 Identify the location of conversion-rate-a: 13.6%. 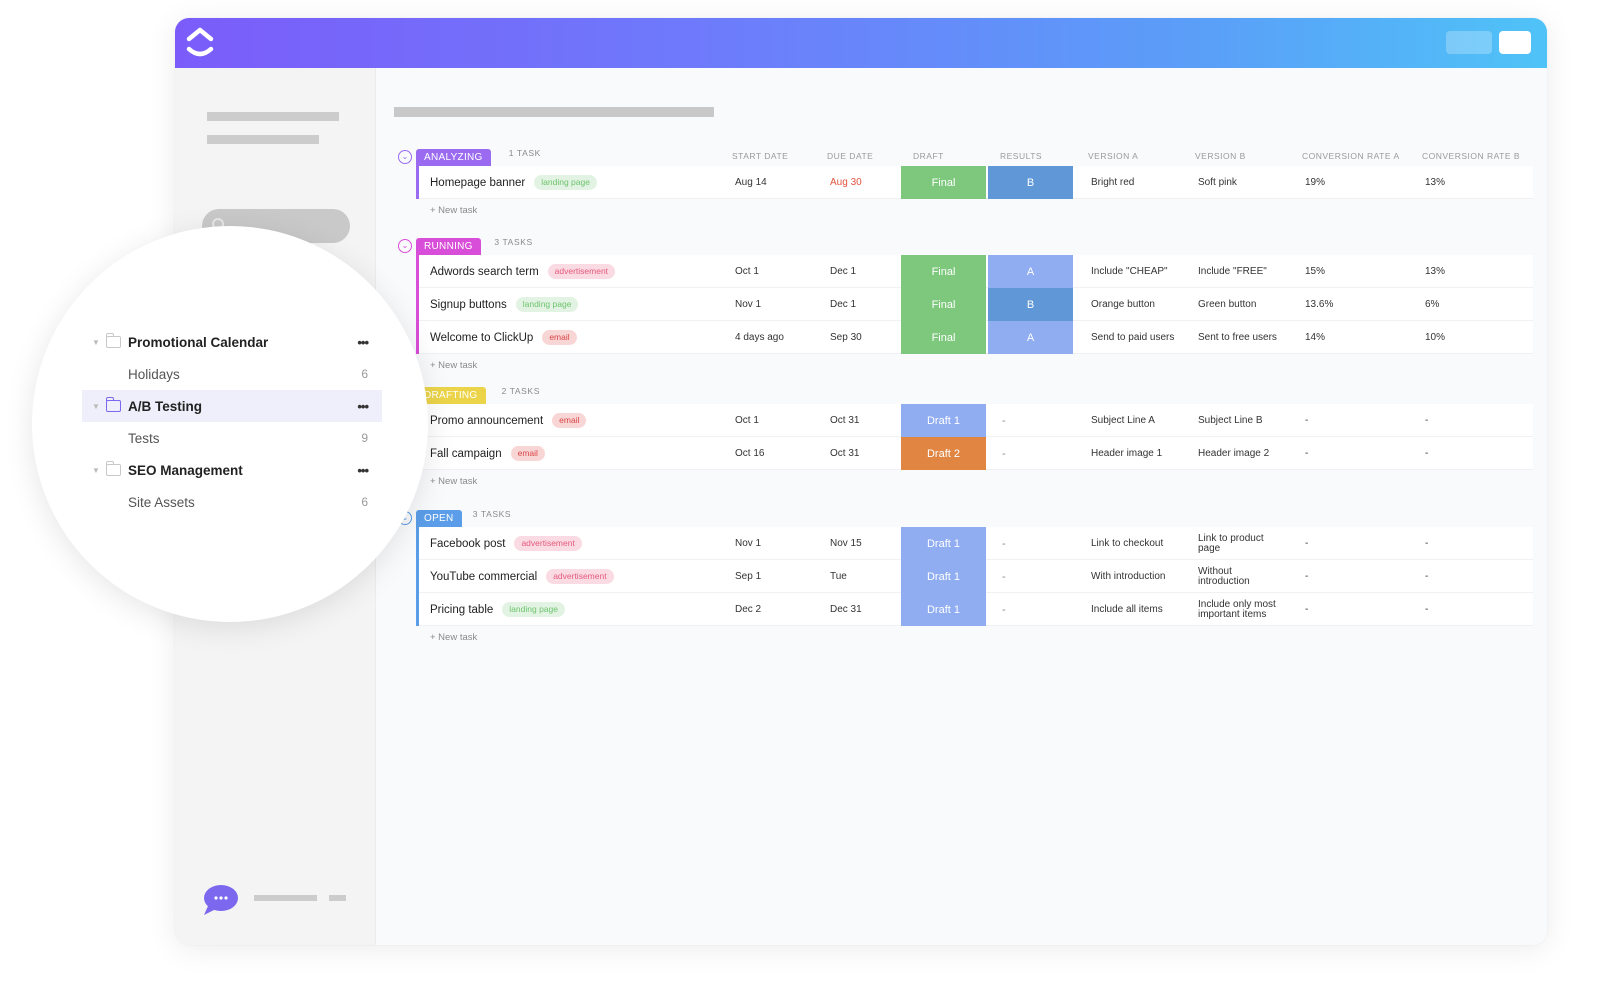
(1319, 304).